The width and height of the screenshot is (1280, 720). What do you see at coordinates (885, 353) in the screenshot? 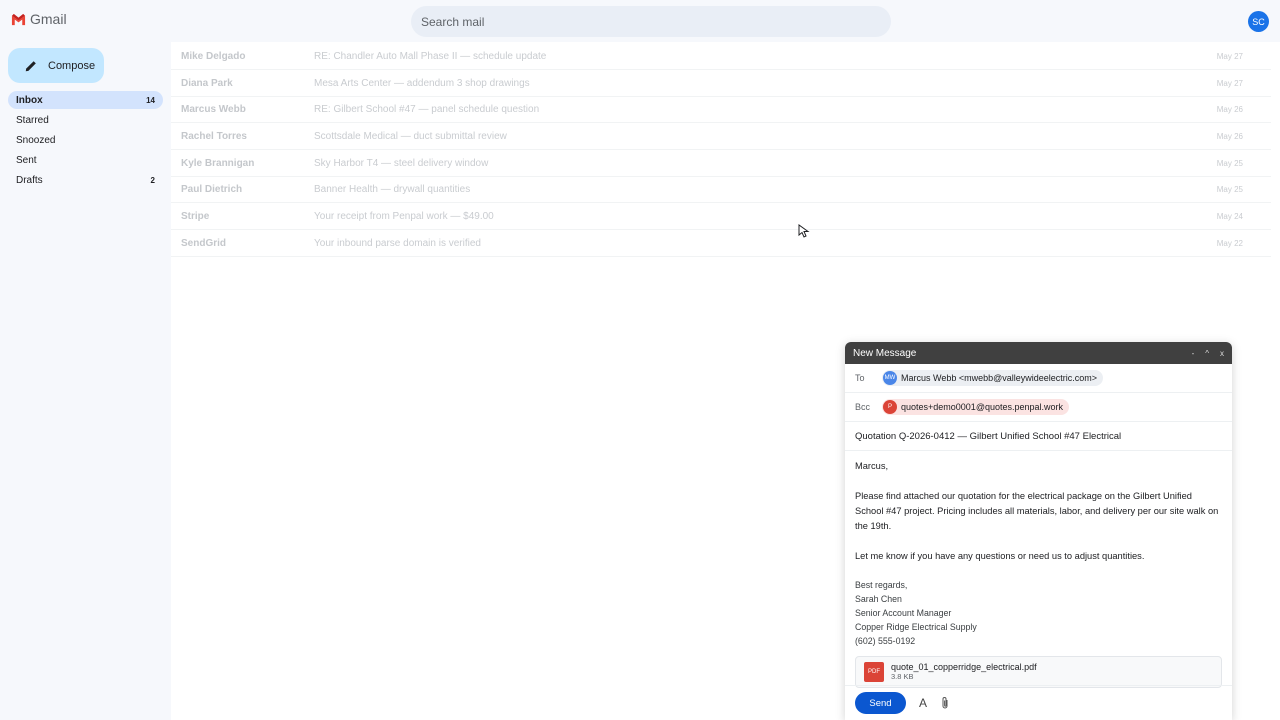
I see `compose-title: New Message` at bounding box center [885, 353].